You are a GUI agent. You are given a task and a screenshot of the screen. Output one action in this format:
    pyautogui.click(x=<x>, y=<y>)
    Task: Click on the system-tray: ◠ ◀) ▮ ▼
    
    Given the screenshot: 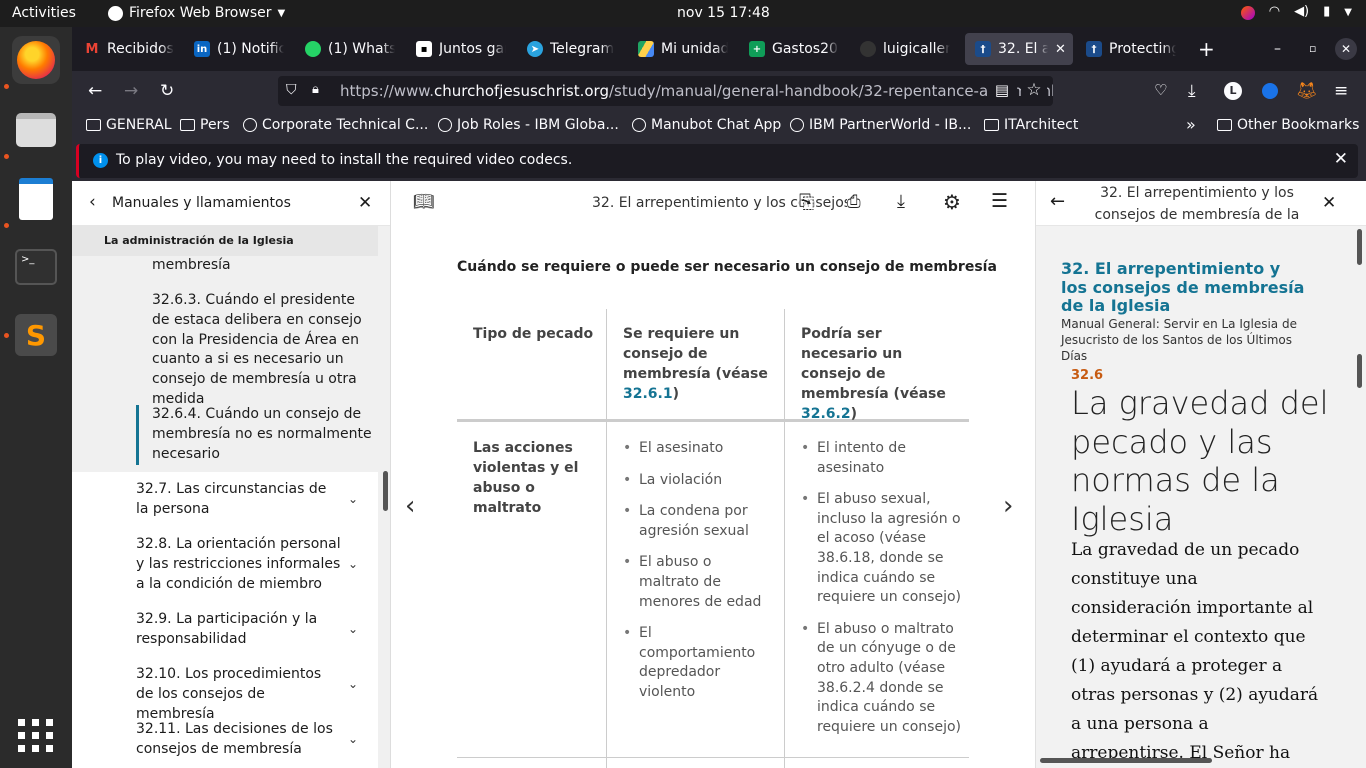 What is the action you would take?
    pyautogui.click(x=1296, y=12)
    